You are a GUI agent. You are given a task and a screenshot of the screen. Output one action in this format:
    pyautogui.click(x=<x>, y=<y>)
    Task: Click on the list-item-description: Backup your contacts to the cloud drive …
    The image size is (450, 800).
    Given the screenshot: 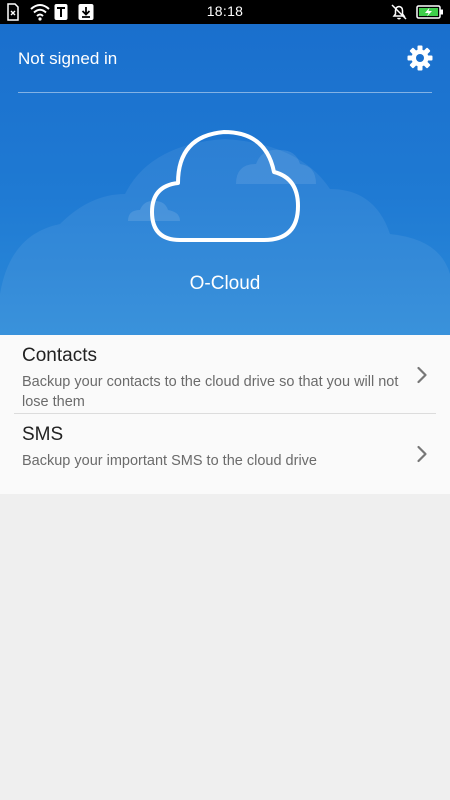 What is the action you would take?
    pyautogui.click(x=210, y=392)
    